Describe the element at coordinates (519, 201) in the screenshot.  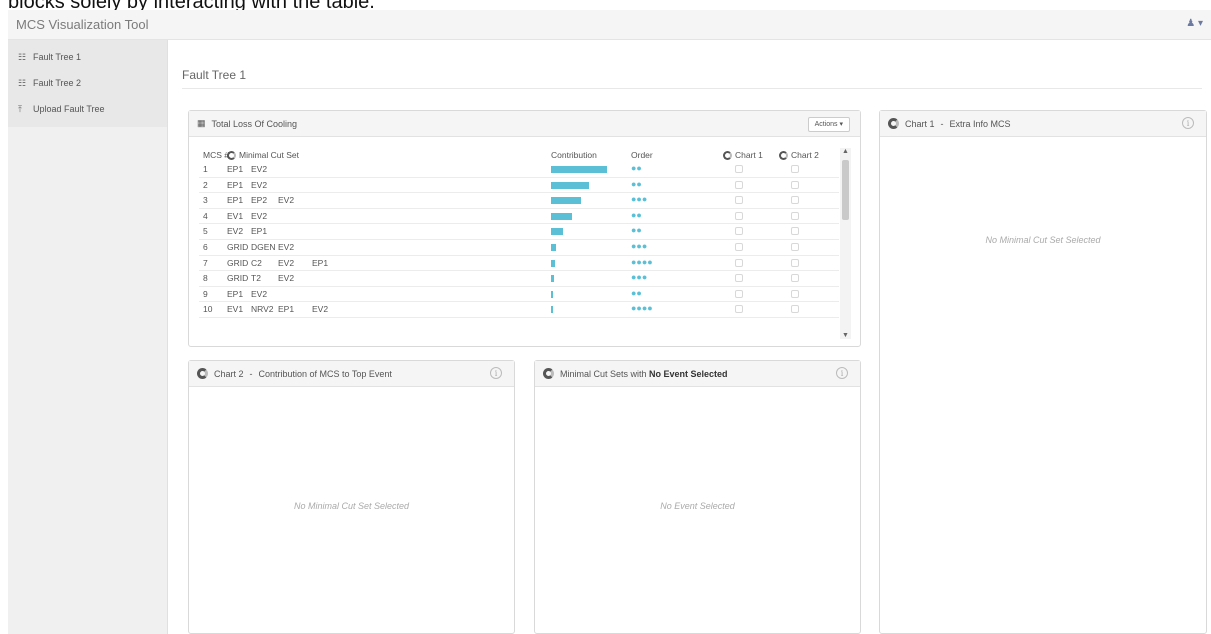
I see `table-row: 3 EP1 EP2 EV2 ●●●` at that location.